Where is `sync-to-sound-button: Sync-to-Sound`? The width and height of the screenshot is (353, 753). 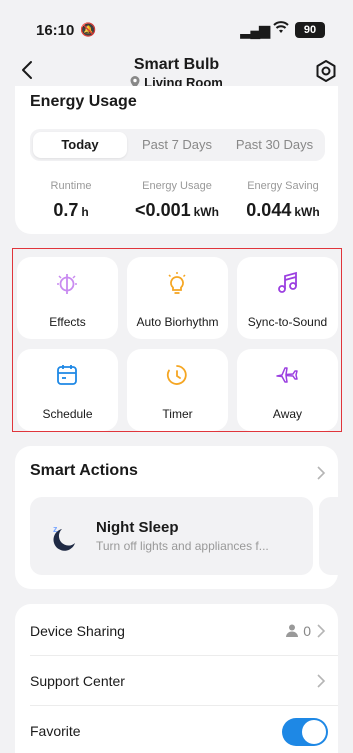 sync-to-sound-button: Sync-to-Sound is located at coordinates (287, 298).